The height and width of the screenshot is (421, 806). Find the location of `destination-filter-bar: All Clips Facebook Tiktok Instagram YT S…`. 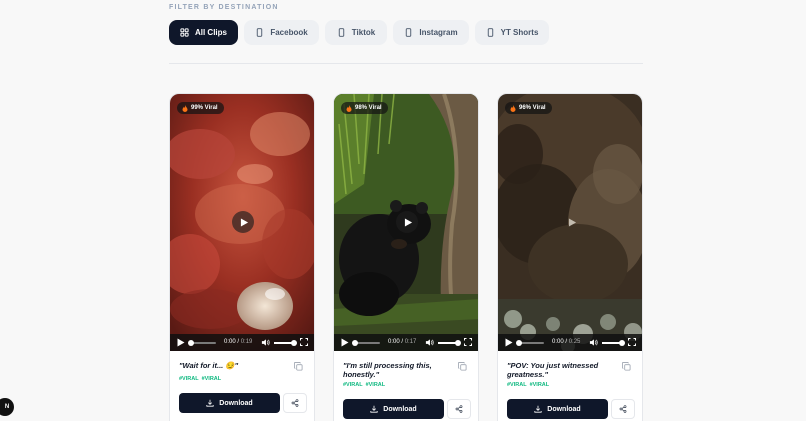

destination-filter-bar: All Clips Facebook Tiktok Instagram YT S… is located at coordinates (359, 32).